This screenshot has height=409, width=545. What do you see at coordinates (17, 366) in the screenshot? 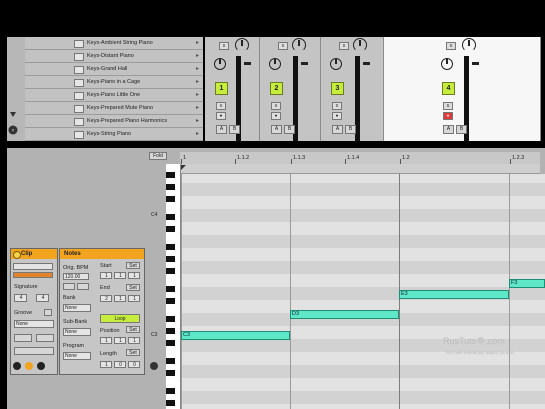
I see `launch-toggle-icon` at bounding box center [17, 366].